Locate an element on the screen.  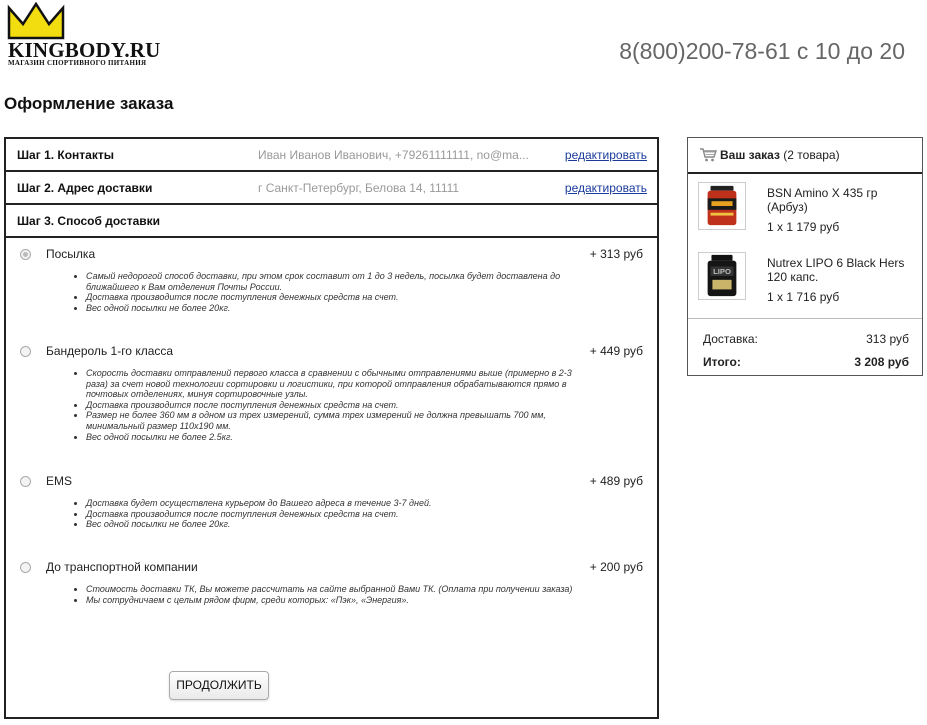
option-price: + 200 руб is located at coordinates (616, 567).